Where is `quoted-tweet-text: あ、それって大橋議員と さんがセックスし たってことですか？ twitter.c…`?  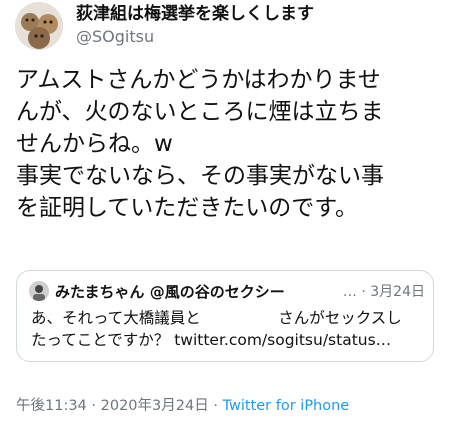
quoted-tweet-text: あ、それって大橋議員と さんがセックスし たってことですか？ twitter.c… is located at coordinates (230, 329).